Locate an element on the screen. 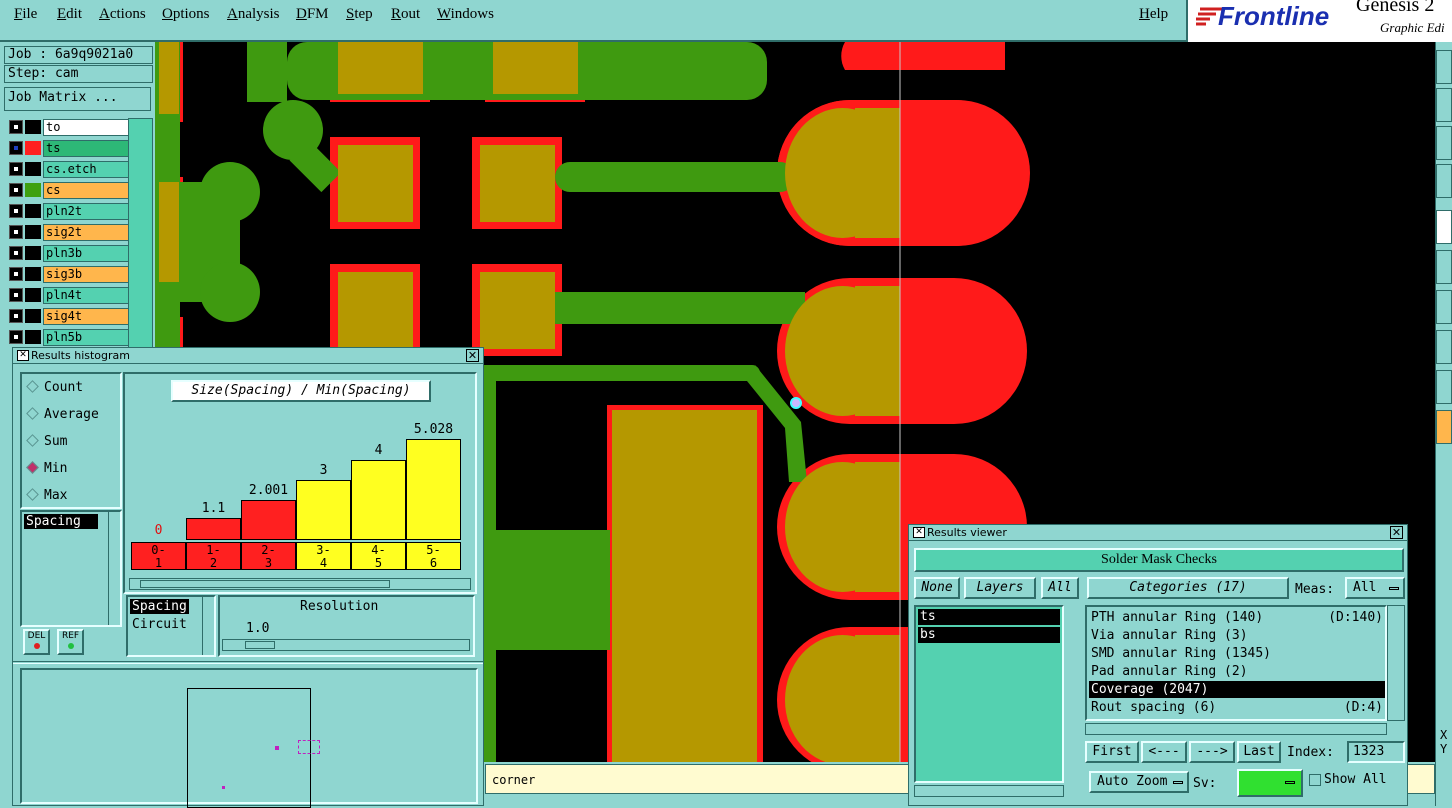  edit-tool-icon is located at coordinates (1444, 387).